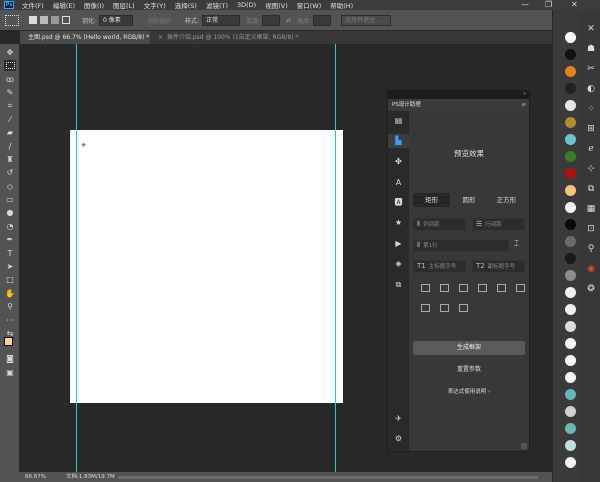  I want to click on menu-window: 窗口(W), so click(309, 5).